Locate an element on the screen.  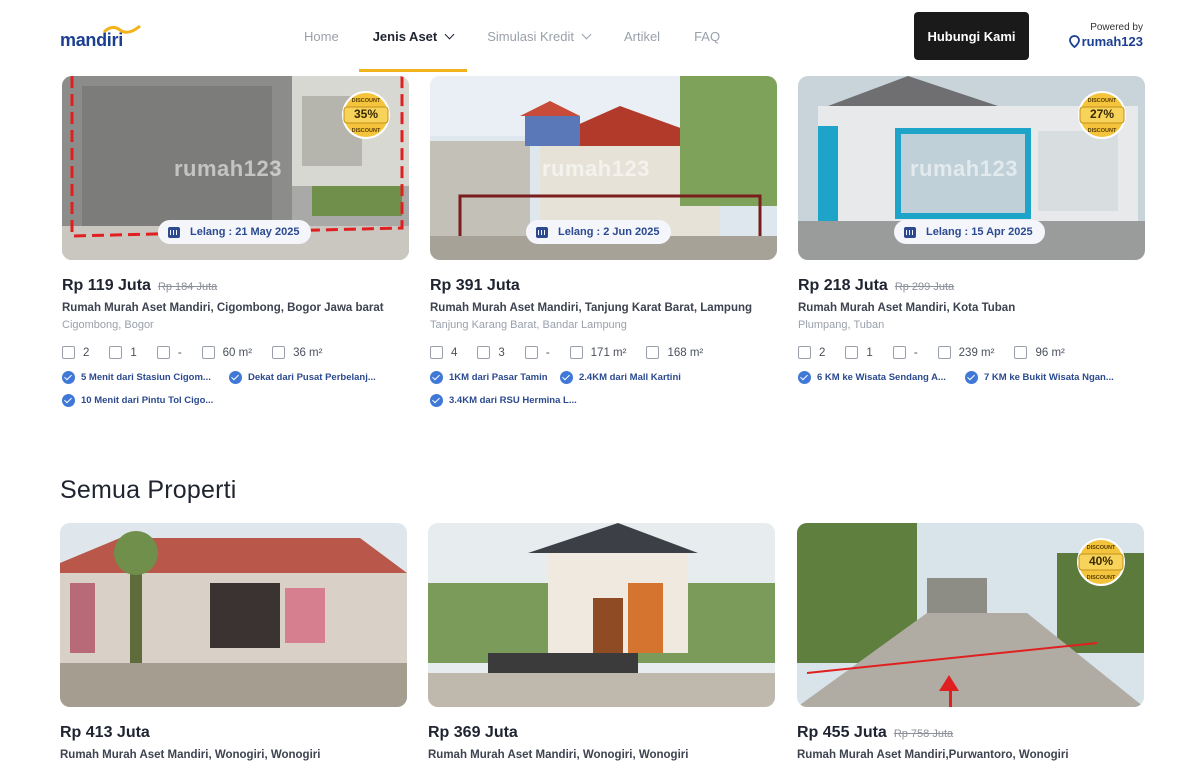
discount-percent: 27% is located at coordinates (1102, 114).